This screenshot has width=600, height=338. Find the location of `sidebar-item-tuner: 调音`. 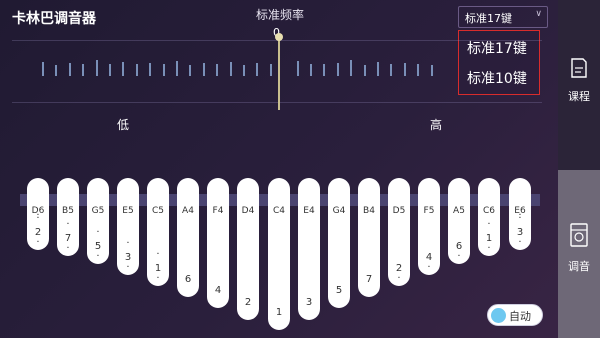

sidebar-item-tuner: 调音 is located at coordinates (579, 254).